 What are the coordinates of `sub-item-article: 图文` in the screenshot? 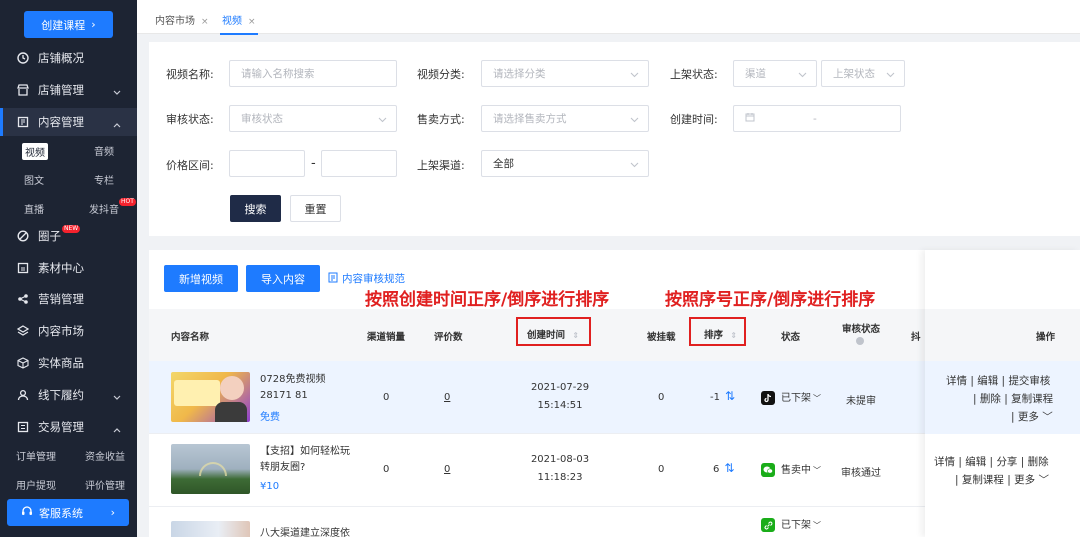 It's located at (34, 179).